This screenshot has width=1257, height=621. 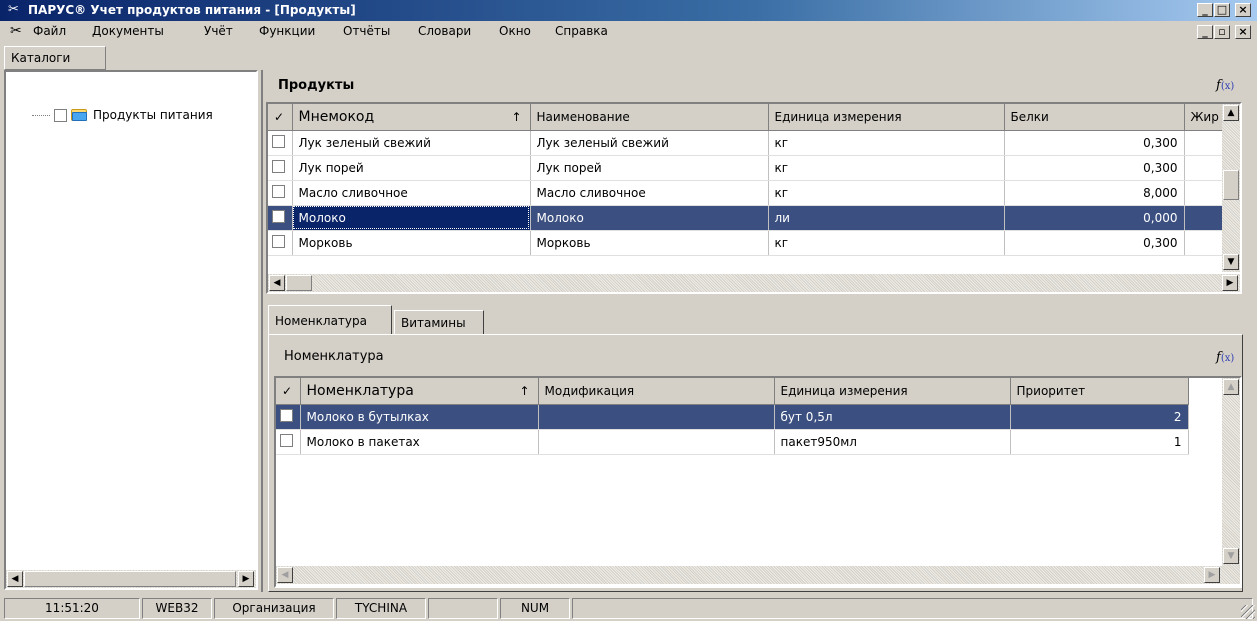 What do you see at coordinates (1099, 391) in the screenshot?
I see `column-header-priority: Приоритет` at bounding box center [1099, 391].